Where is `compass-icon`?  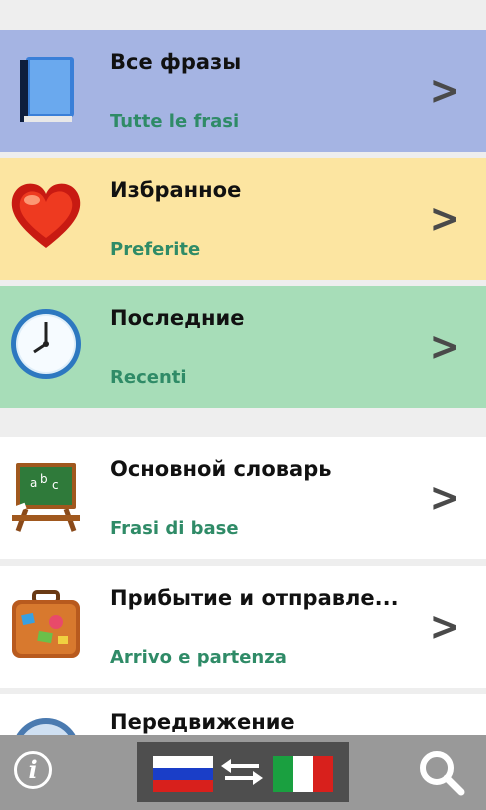 compass-icon is located at coordinates (46, 726).